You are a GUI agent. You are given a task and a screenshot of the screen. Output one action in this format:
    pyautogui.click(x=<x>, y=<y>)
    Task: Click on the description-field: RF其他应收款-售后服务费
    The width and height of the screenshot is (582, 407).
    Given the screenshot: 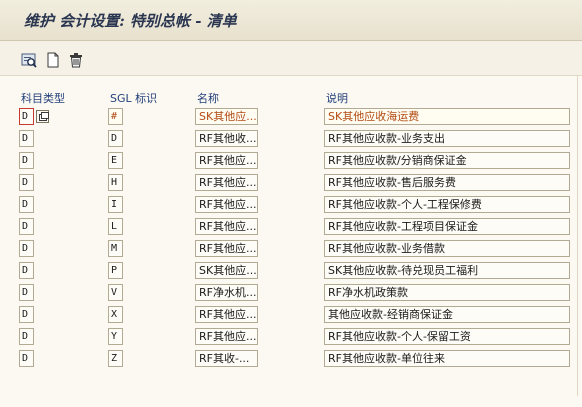 What is the action you would take?
    pyautogui.click(x=447, y=182)
    